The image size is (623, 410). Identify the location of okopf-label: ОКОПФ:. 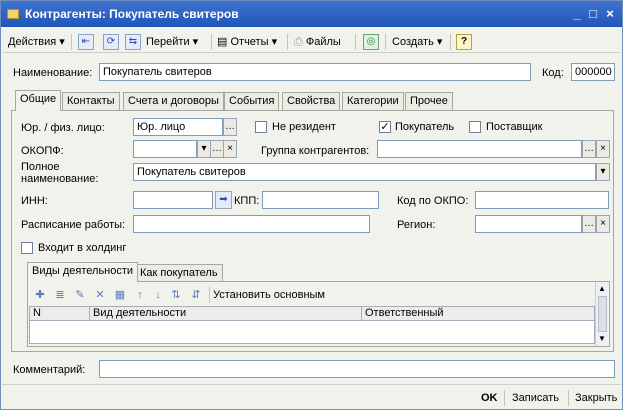
(42, 151).